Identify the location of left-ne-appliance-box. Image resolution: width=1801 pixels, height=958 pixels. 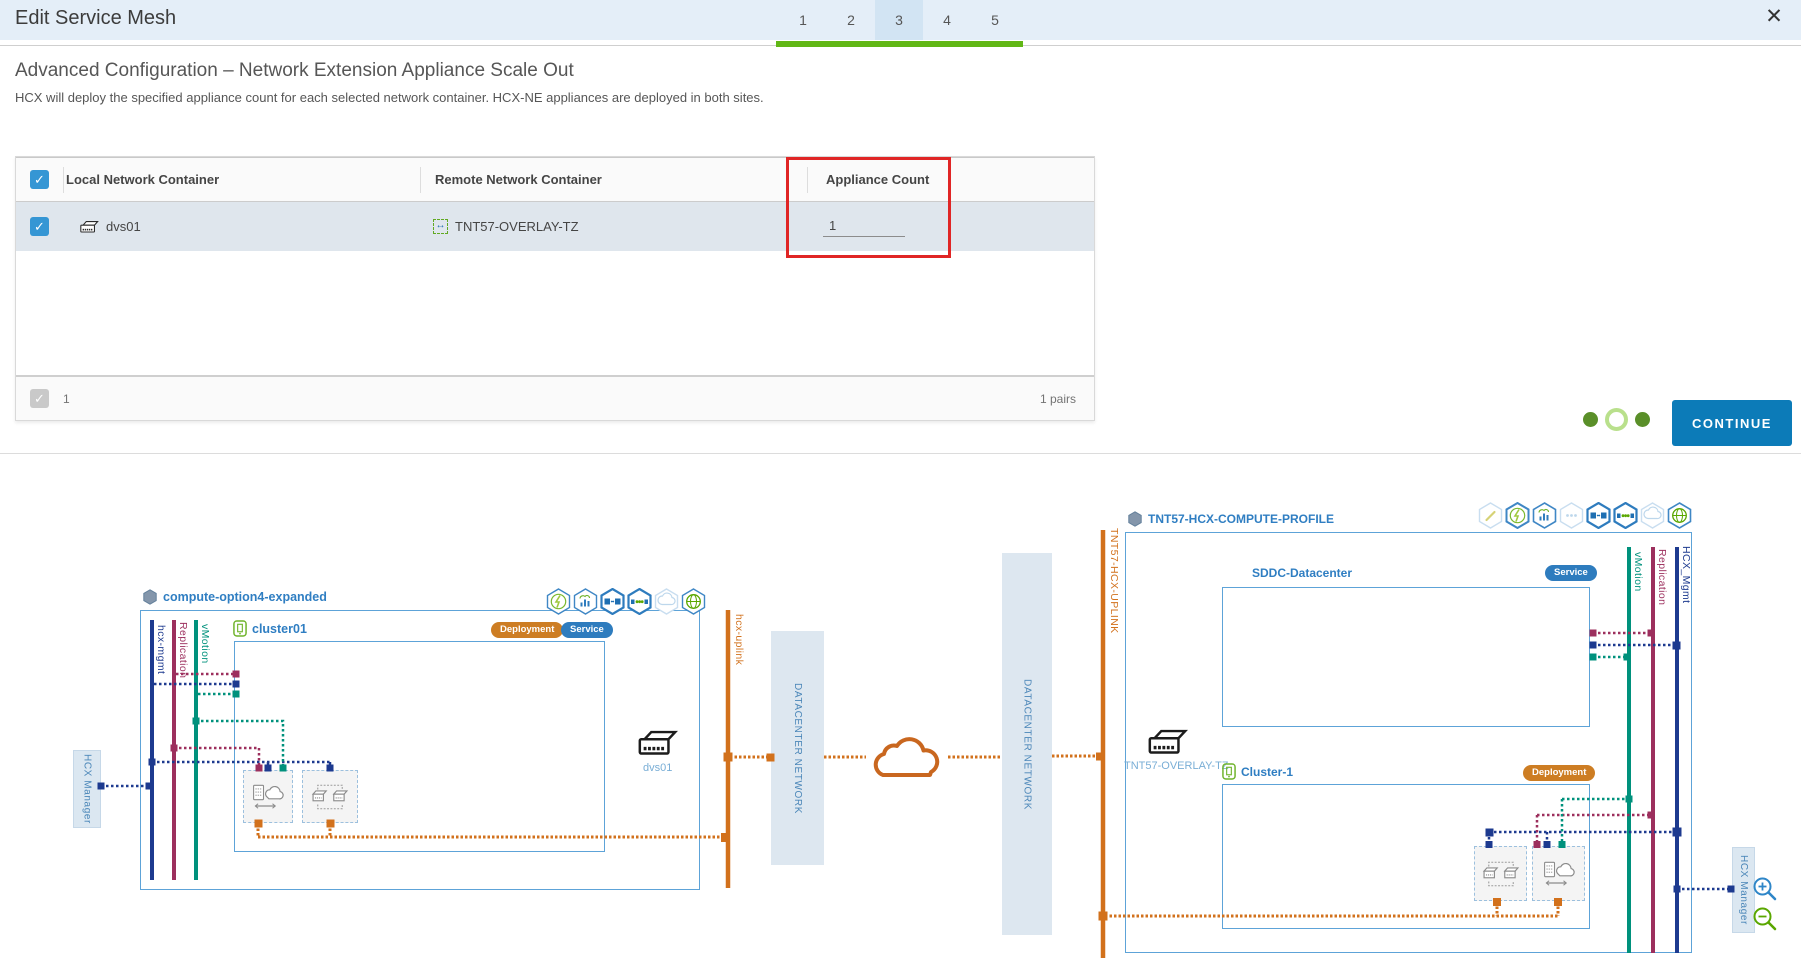
(330, 796).